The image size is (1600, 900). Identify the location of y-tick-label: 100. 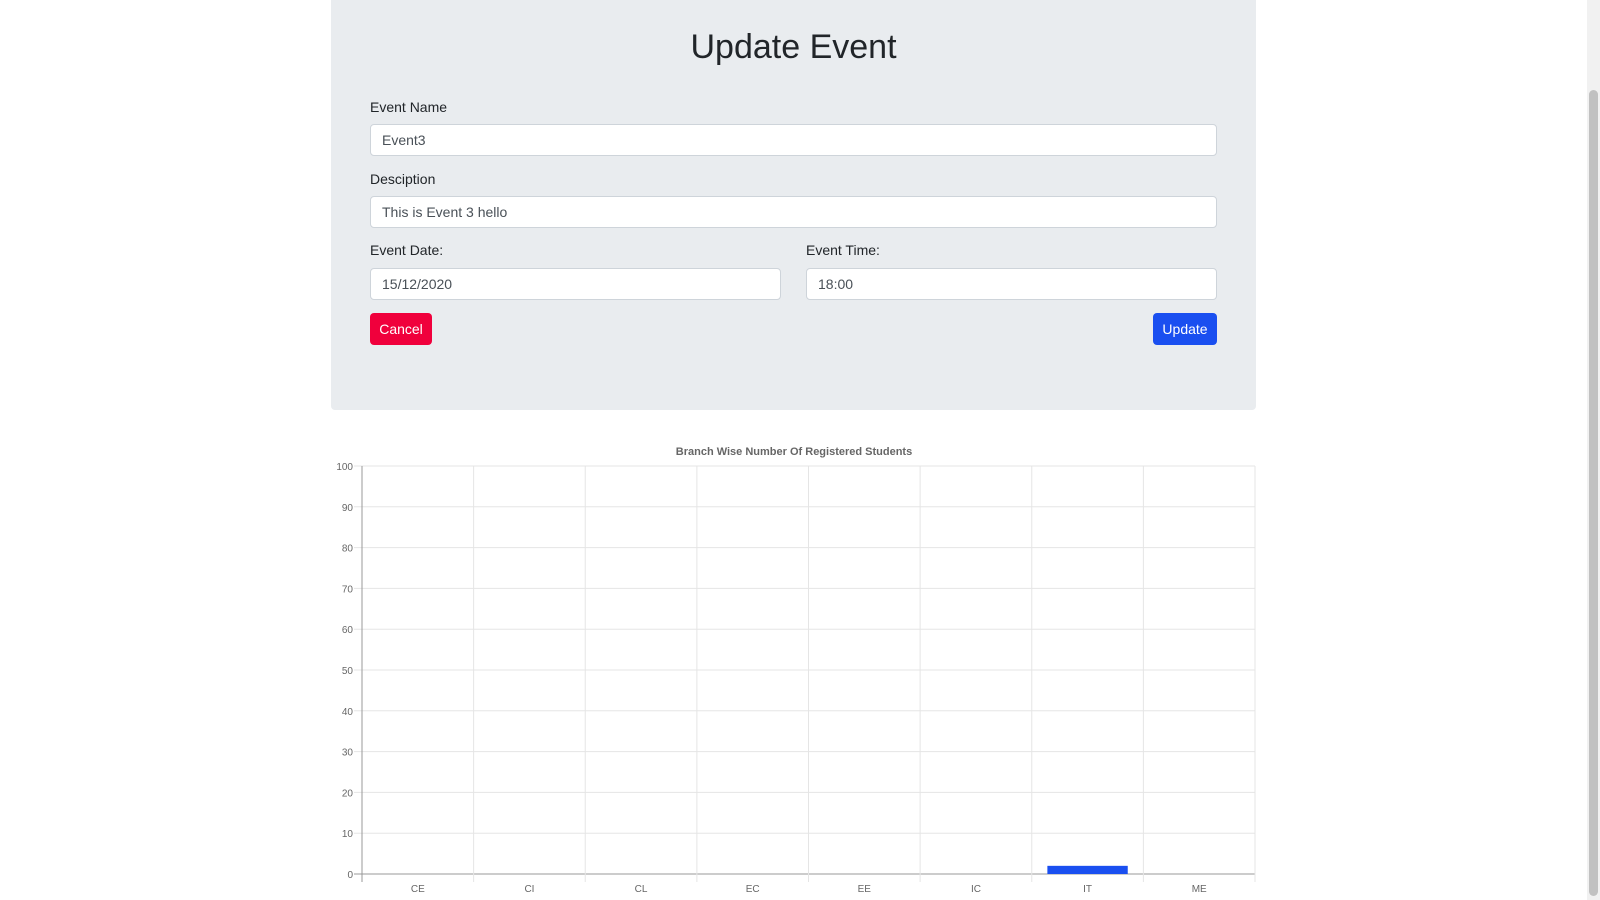
(344, 467).